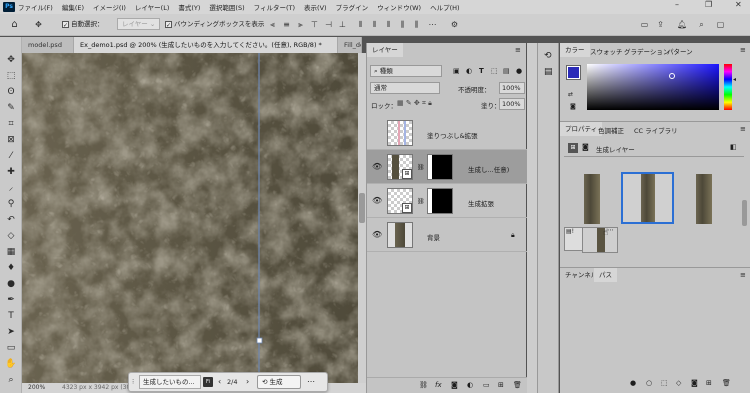  I want to click on distribute-3-icon: ⫴, so click(388, 24).